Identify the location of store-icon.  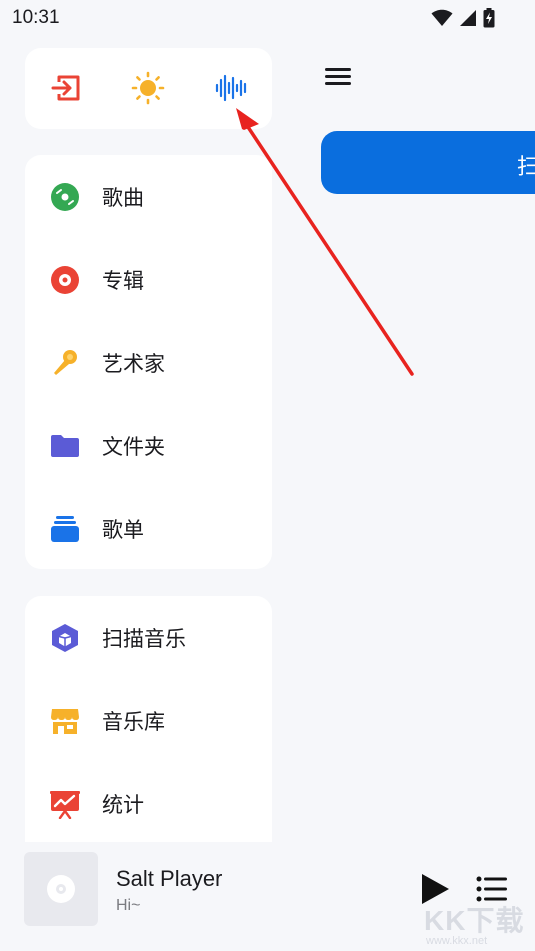
(65, 721).